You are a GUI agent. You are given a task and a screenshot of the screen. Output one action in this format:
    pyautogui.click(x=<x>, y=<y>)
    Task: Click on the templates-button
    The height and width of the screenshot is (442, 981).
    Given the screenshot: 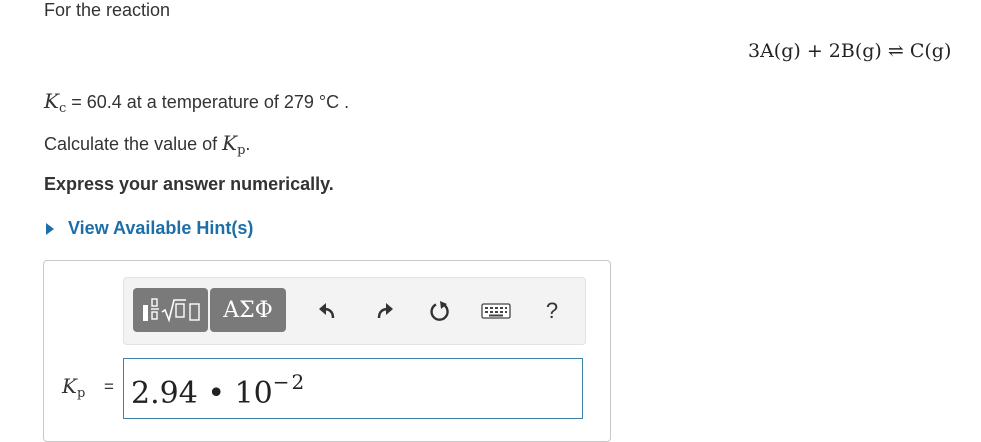 What is the action you would take?
    pyautogui.click(x=170, y=310)
    